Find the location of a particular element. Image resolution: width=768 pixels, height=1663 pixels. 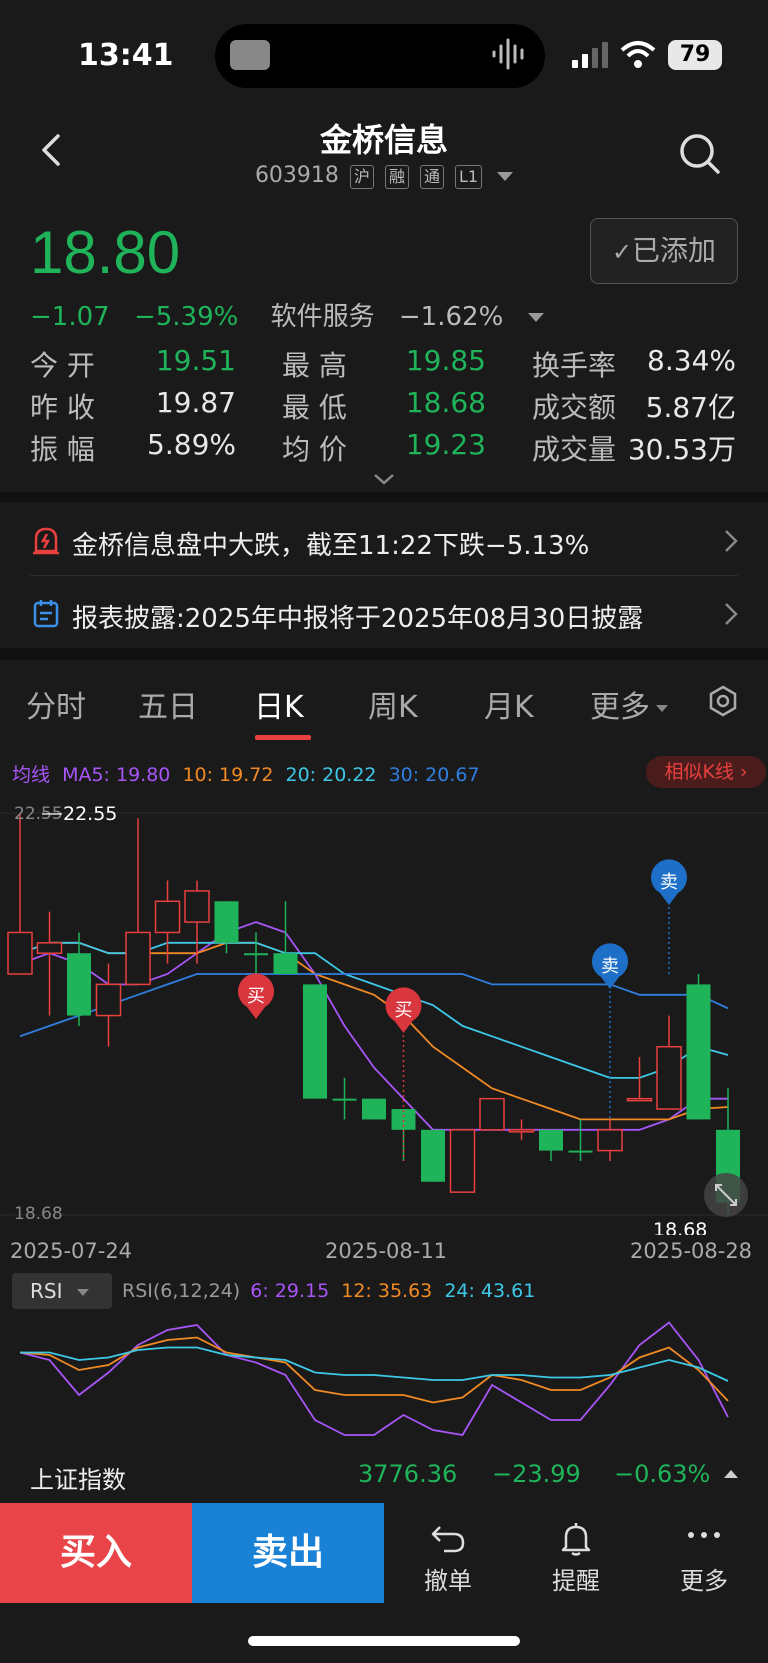

active-tab-indicator is located at coordinates (283, 737).